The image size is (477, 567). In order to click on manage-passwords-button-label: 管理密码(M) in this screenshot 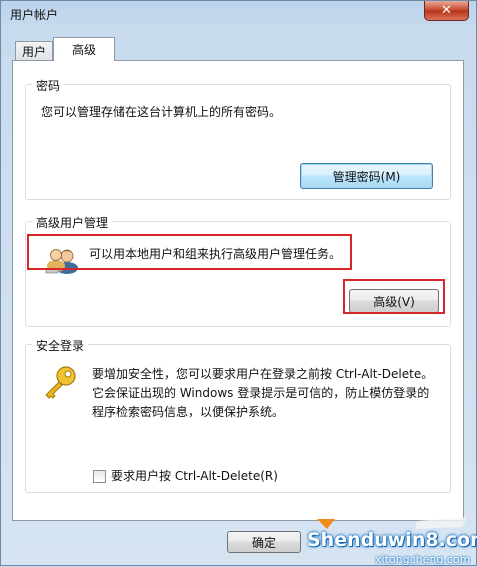, I will do `click(366, 176)`.